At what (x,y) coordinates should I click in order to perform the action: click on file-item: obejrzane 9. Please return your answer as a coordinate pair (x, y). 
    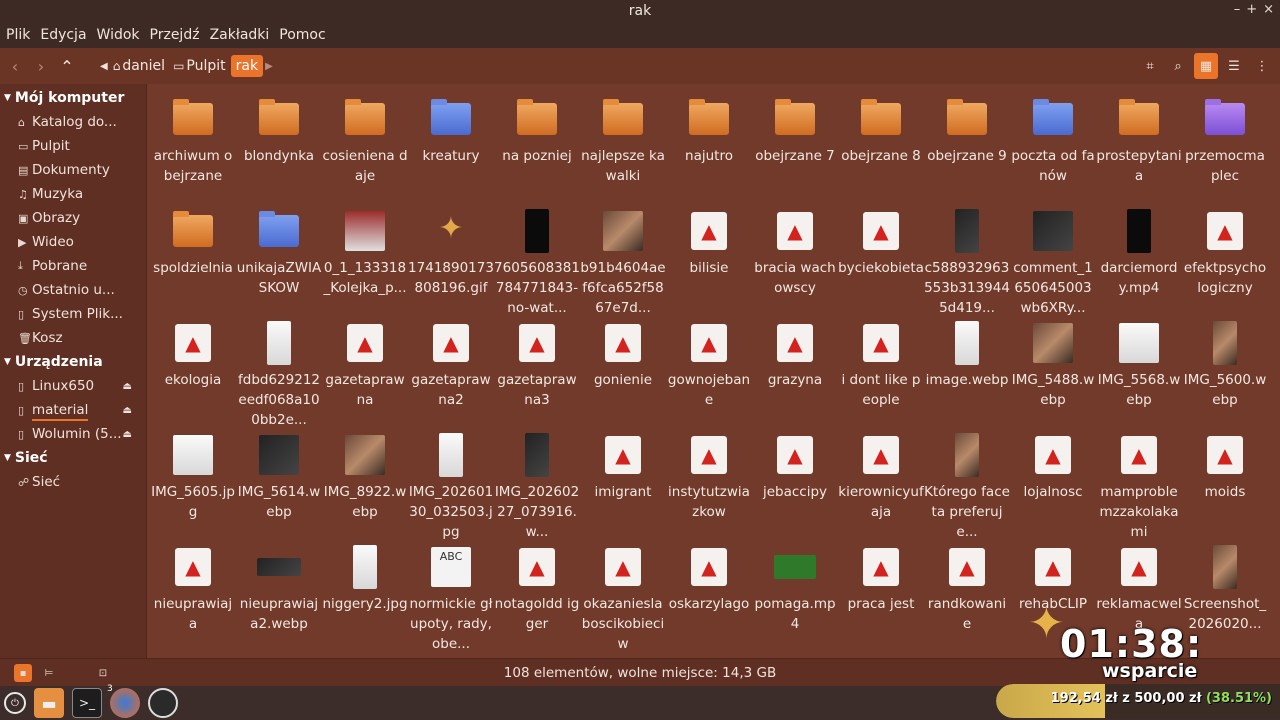
    Looking at the image, I should click on (967, 129).